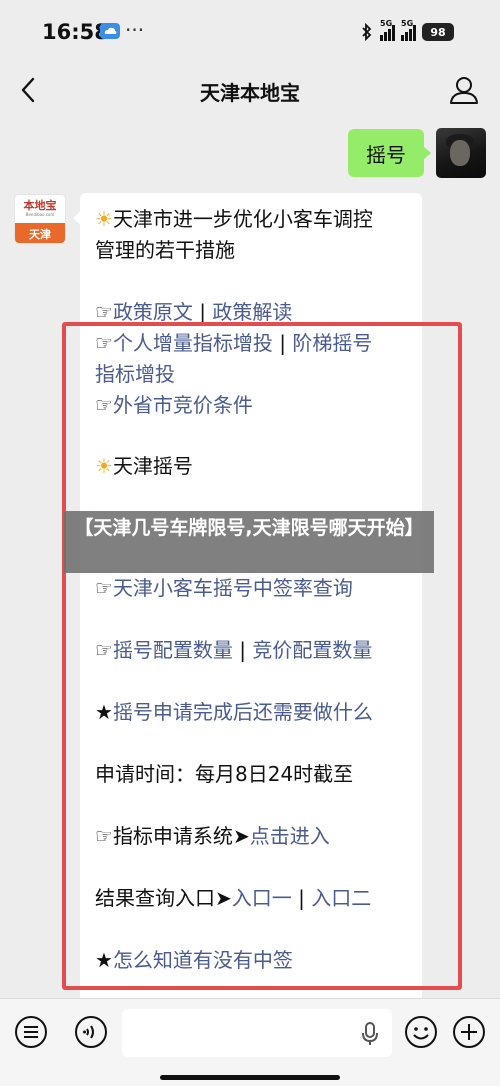 The height and width of the screenshot is (1086, 500). Describe the element at coordinates (224, 774) in the screenshot. I see `deadline-text: 申请时间：每月8日24时截至` at that location.